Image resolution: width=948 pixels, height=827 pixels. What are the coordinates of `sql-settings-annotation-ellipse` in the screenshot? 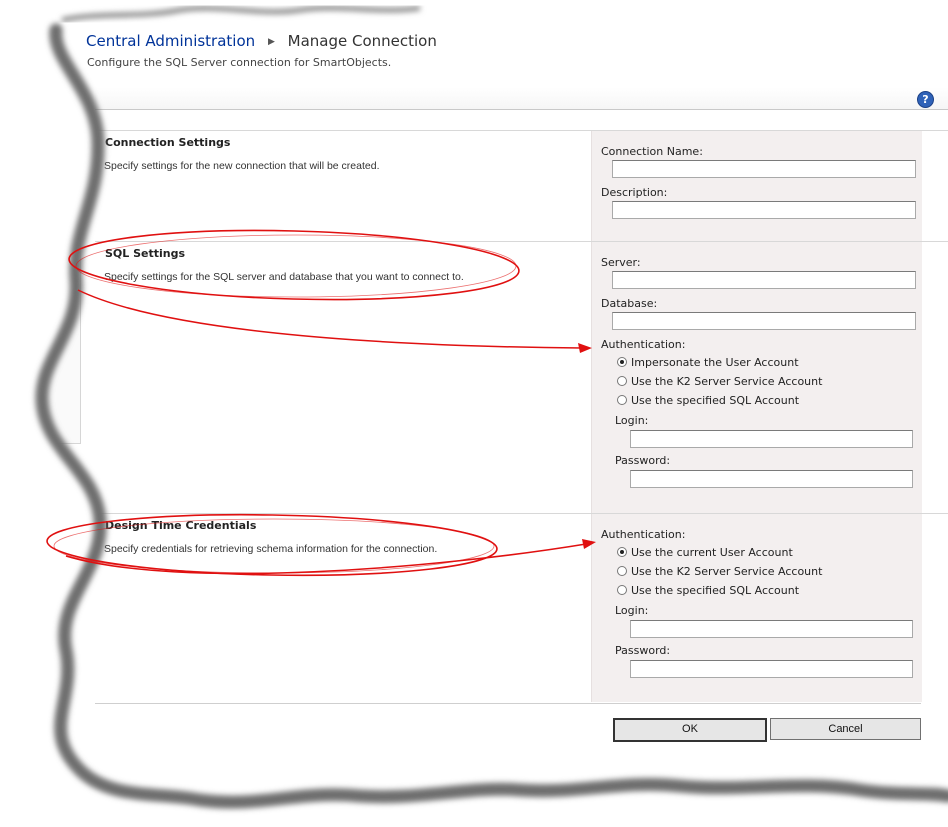 It's located at (294, 265).